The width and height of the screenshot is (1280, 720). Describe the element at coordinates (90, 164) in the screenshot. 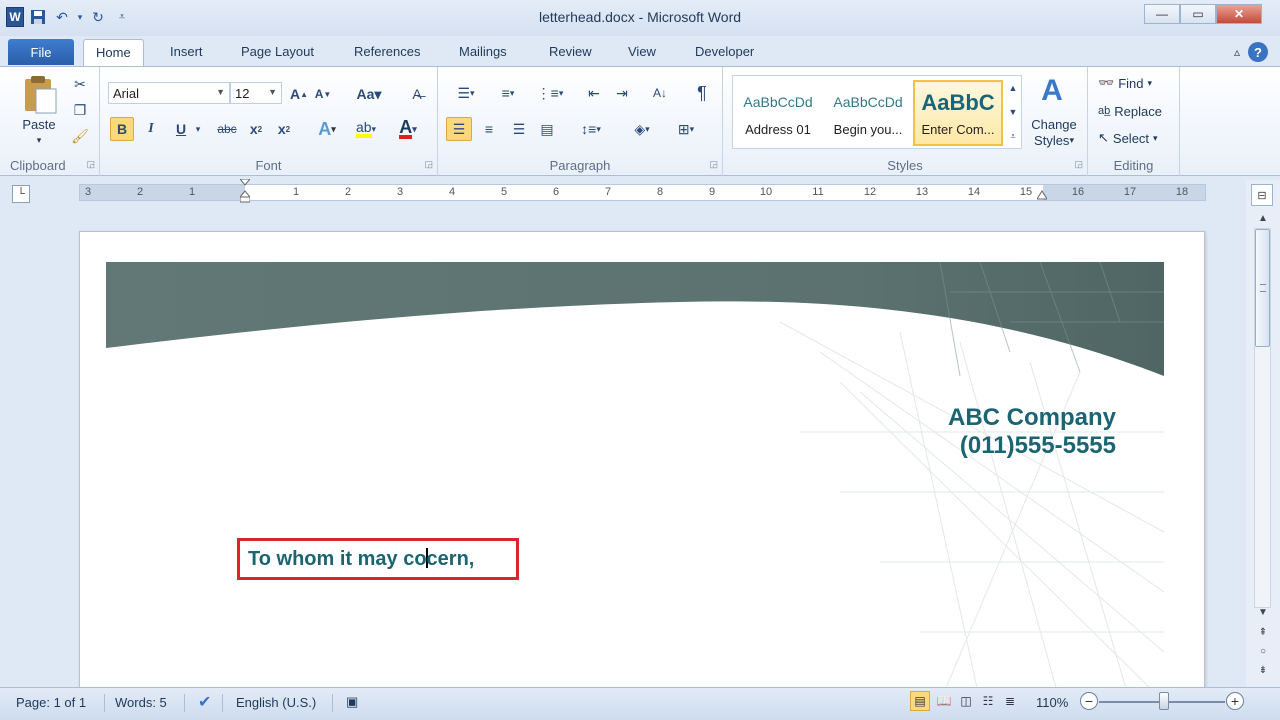

I see `clipboard-launcher-icon: ◲` at that location.